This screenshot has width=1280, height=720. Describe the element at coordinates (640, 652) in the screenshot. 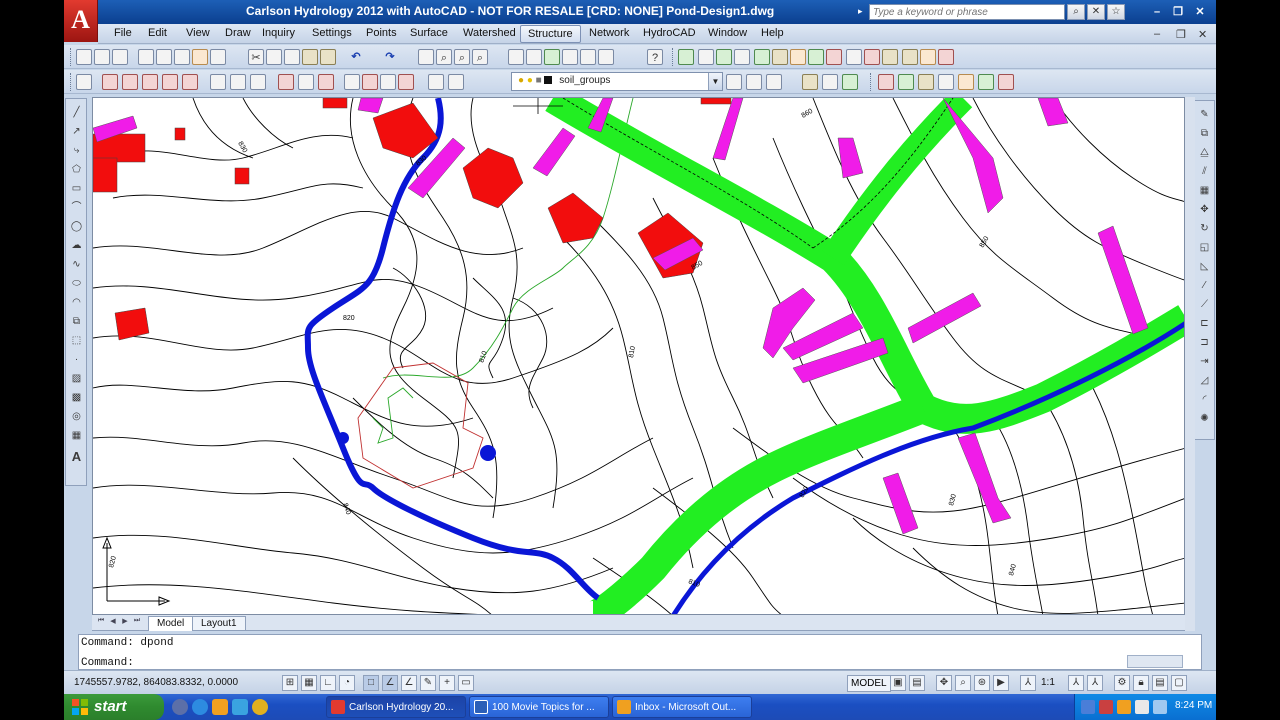

I see `command-line: Command: dpond Command:` at that location.